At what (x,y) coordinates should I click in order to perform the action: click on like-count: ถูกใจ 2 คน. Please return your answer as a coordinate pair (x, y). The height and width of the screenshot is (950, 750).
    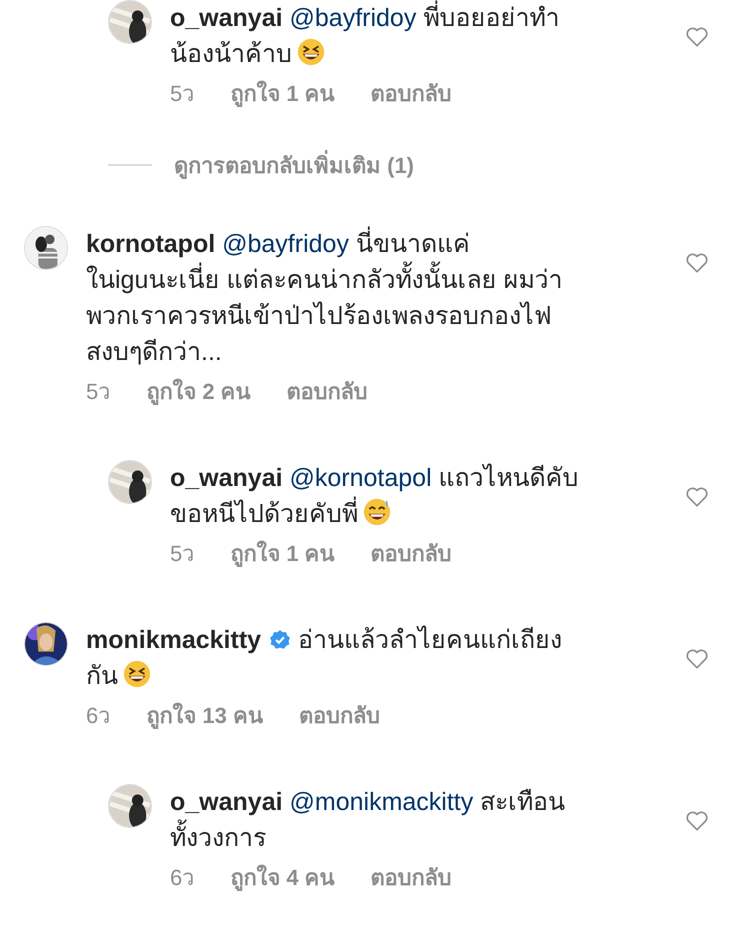
    Looking at the image, I should click on (198, 392).